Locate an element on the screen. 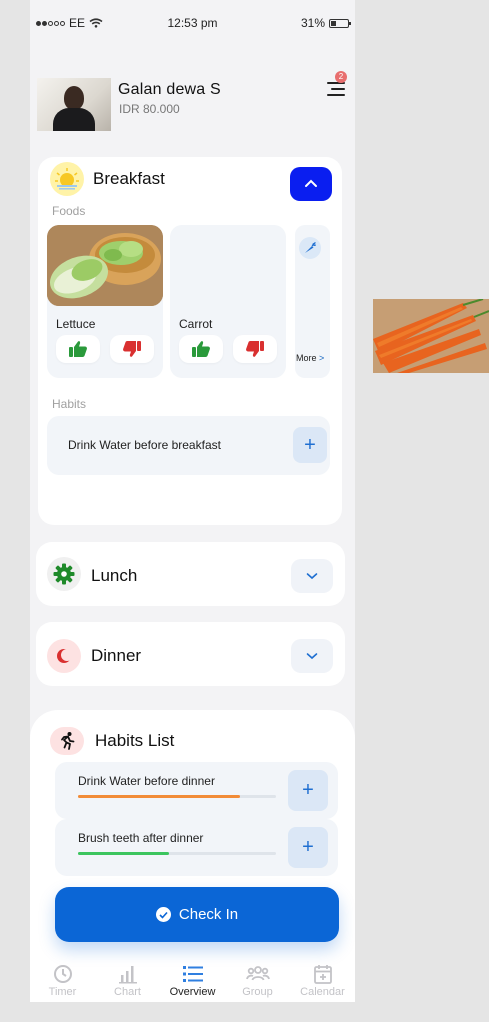  food-card-lettuce: Lettuce is located at coordinates (105, 301).